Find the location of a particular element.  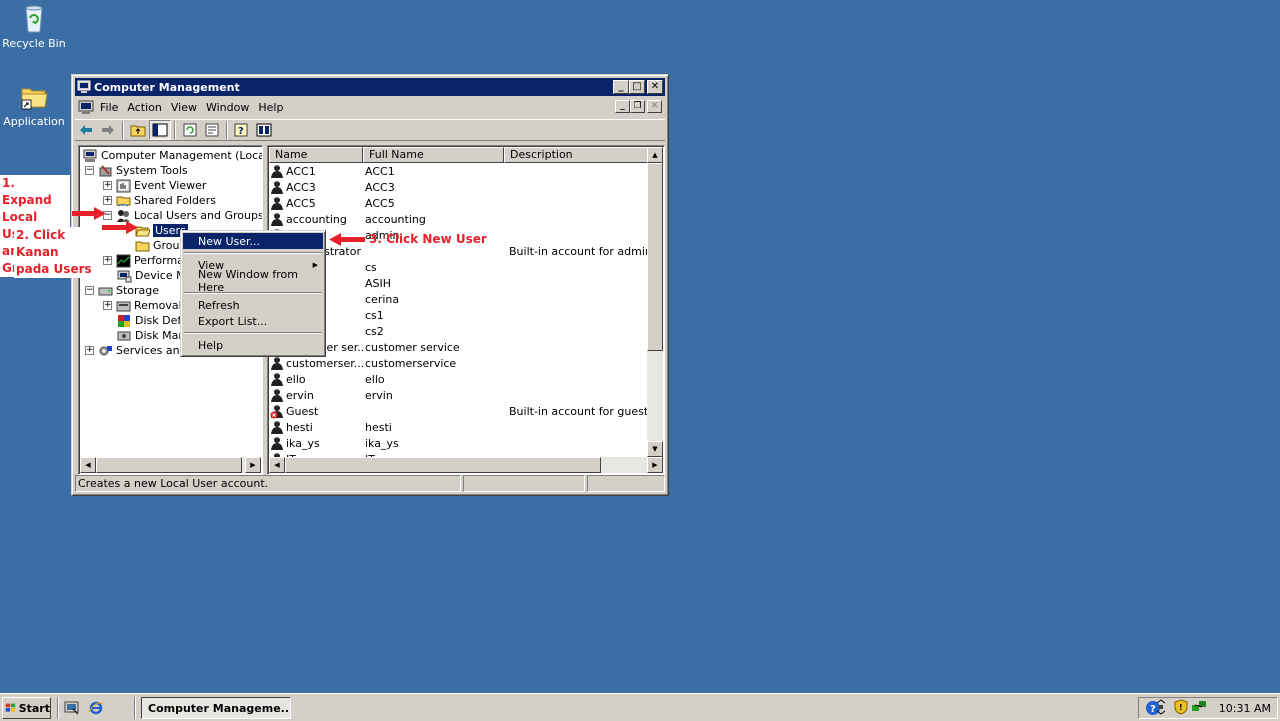

table-row: ASIHASIH is located at coordinates (462, 283).